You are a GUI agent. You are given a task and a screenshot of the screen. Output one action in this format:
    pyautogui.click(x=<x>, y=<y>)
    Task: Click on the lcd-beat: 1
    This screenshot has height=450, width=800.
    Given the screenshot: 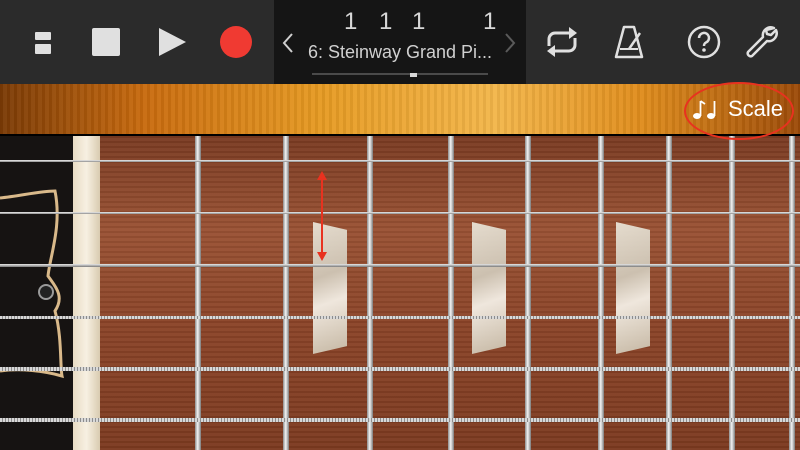 What is the action you would take?
    pyautogui.click(x=386, y=21)
    